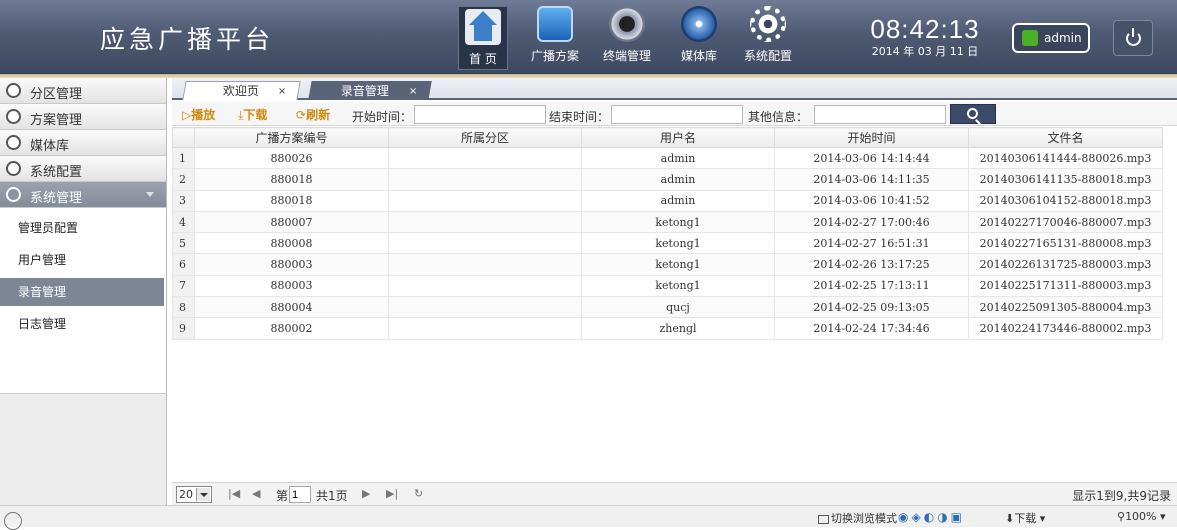 The image size is (1177, 530). I want to click on user-button: admin, so click(1051, 38).